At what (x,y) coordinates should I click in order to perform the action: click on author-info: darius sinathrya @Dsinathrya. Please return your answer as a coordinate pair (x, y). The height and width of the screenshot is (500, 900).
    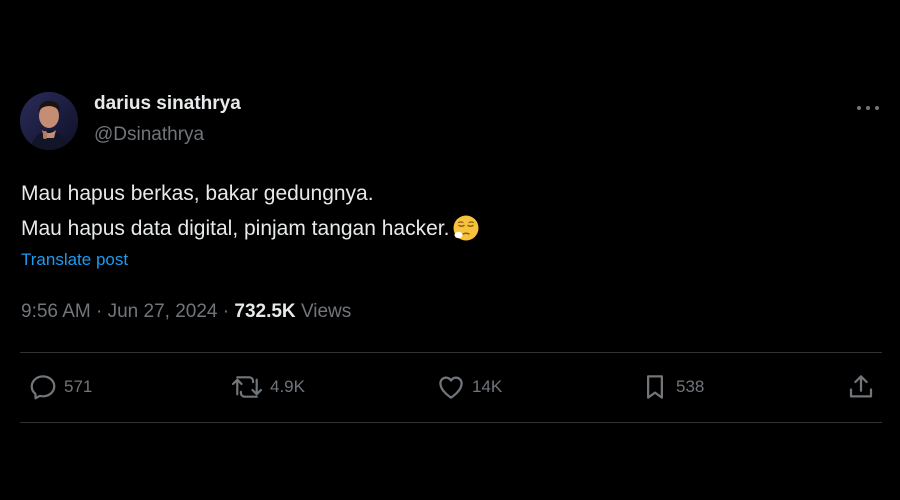
    Looking at the image, I should click on (167, 119).